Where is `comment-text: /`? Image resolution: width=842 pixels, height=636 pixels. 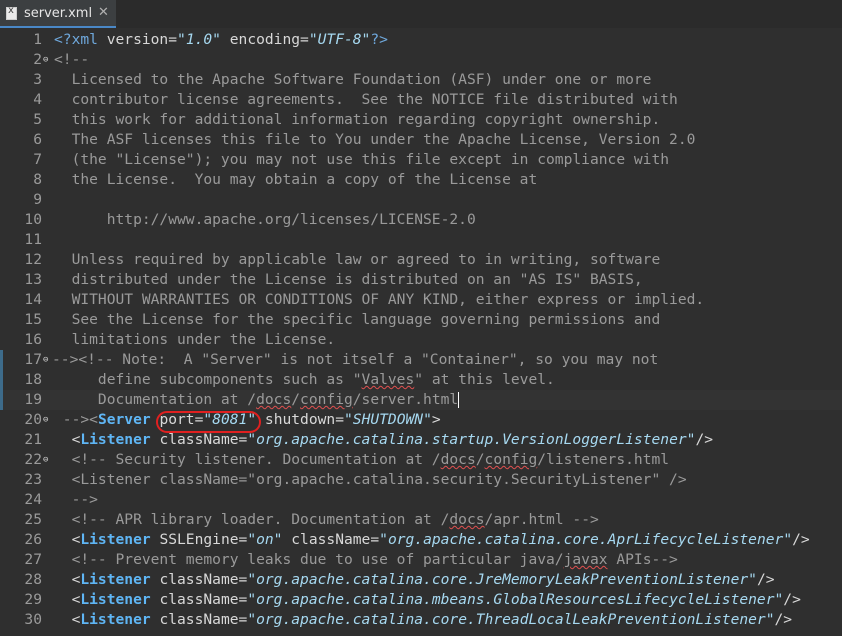
comment-text: / is located at coordinates (480, 459).